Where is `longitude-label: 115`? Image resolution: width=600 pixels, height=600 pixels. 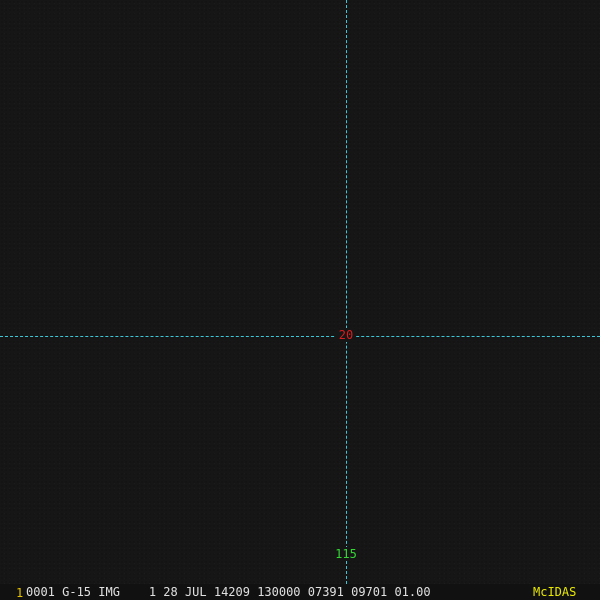 longitude-label: 115 is located at coordinates (346, 554).